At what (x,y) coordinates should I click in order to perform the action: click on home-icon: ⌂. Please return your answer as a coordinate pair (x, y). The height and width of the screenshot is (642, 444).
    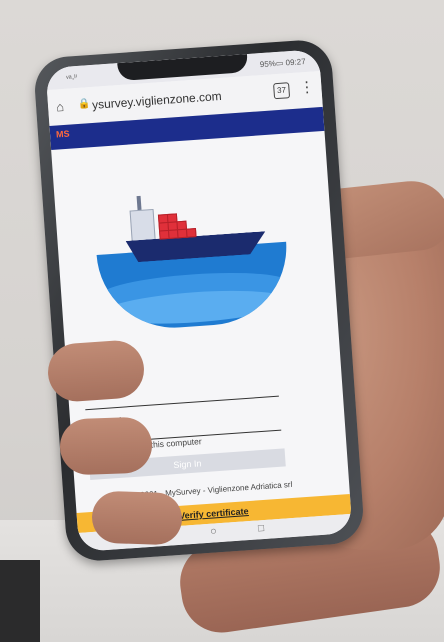
    Looking at the image, I should click on (60, 107).